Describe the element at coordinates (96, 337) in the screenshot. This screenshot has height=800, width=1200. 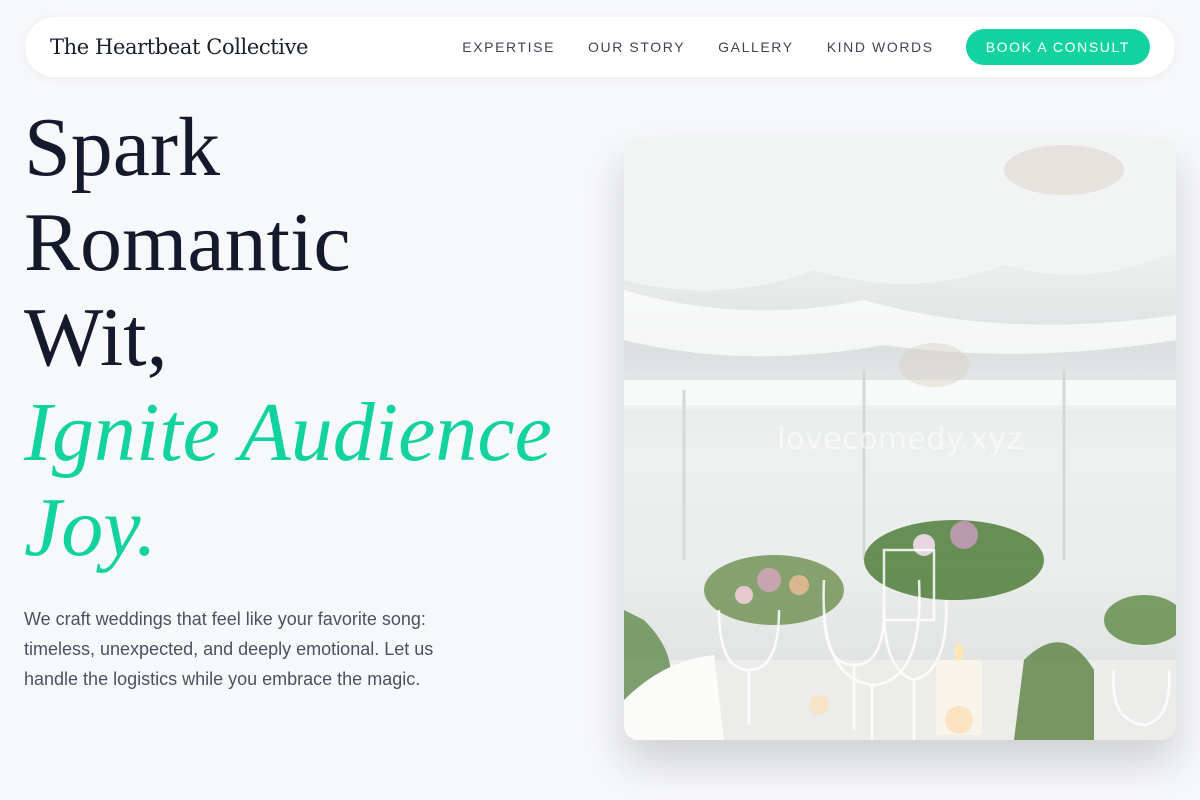
I see `headline-line-3: Wit,` at that location.